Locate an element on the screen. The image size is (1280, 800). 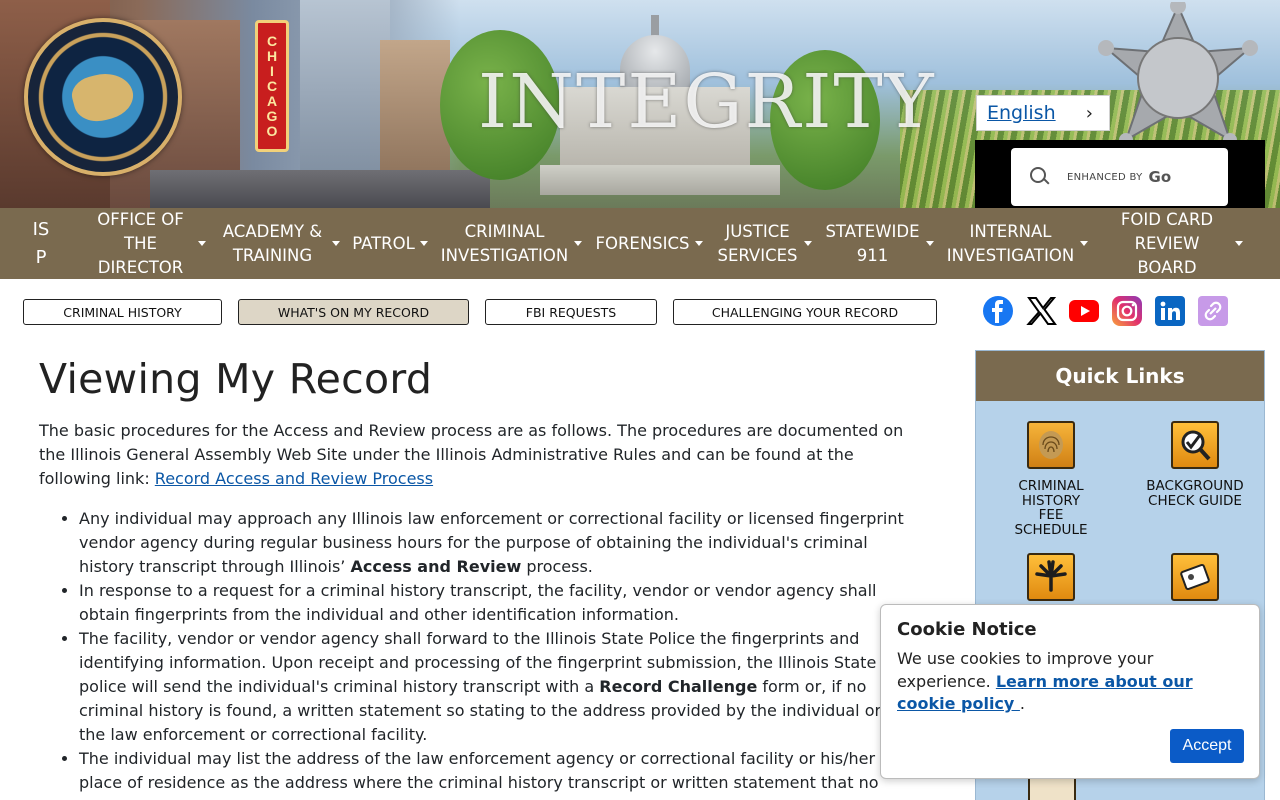
youtube-icon is located at coordinates (1084, 311).